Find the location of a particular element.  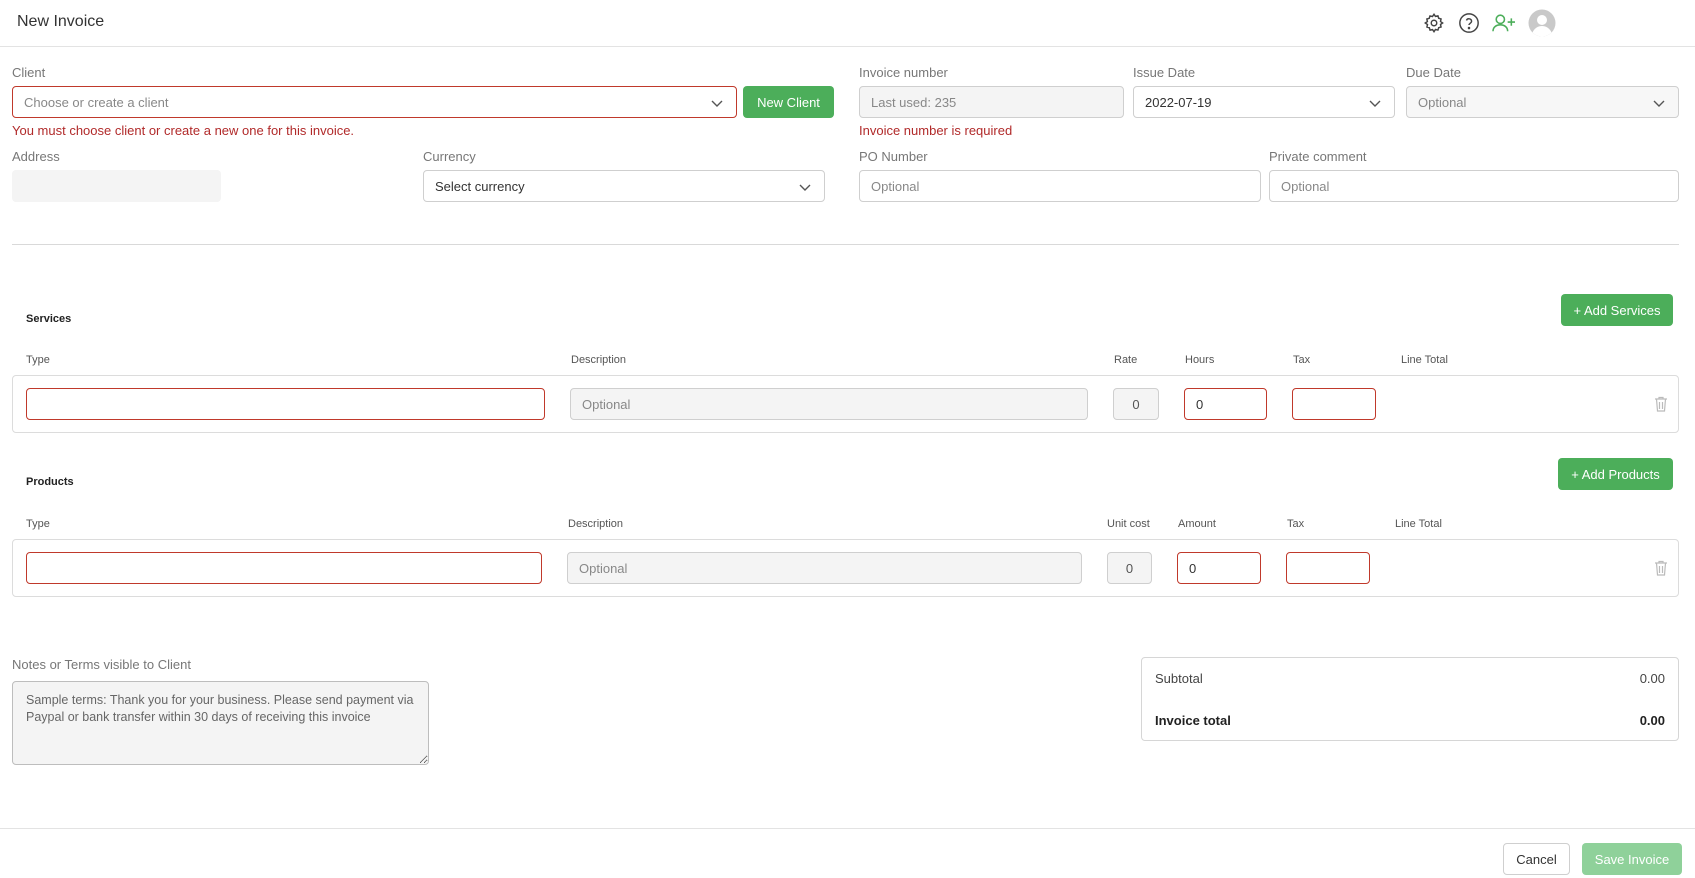

due-date-placeholder: Optional is located at coordinates (1442, 102).